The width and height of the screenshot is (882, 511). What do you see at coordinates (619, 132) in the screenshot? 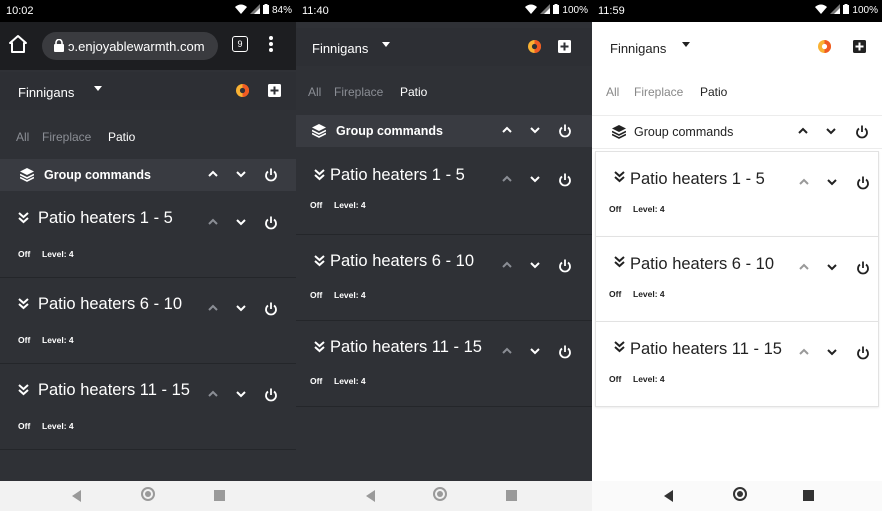
I see `layers-icon` at bounding box center [619, 132].